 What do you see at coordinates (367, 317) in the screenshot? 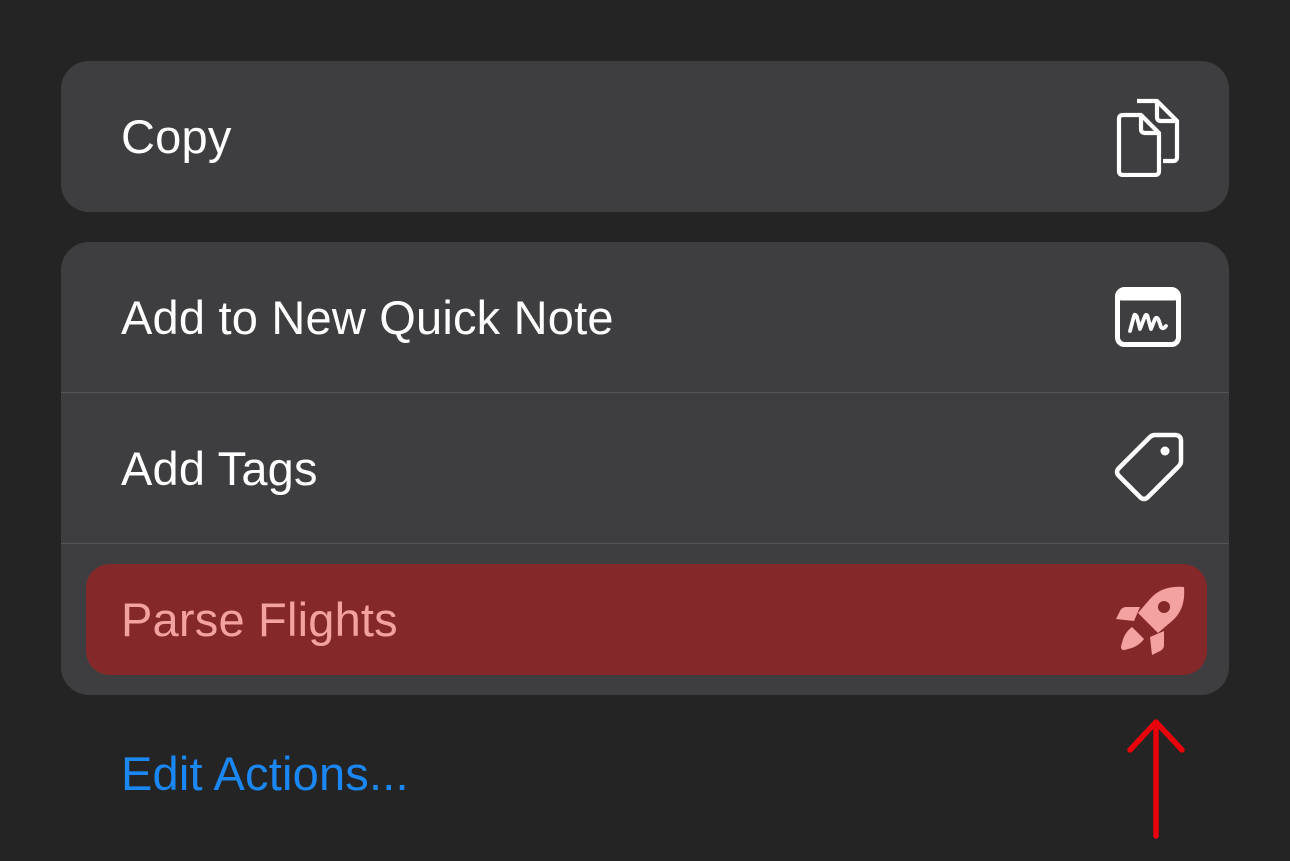
I see `menu-item-quick-note-label: Add to New Quick Note` at bounding box center [367, 317].